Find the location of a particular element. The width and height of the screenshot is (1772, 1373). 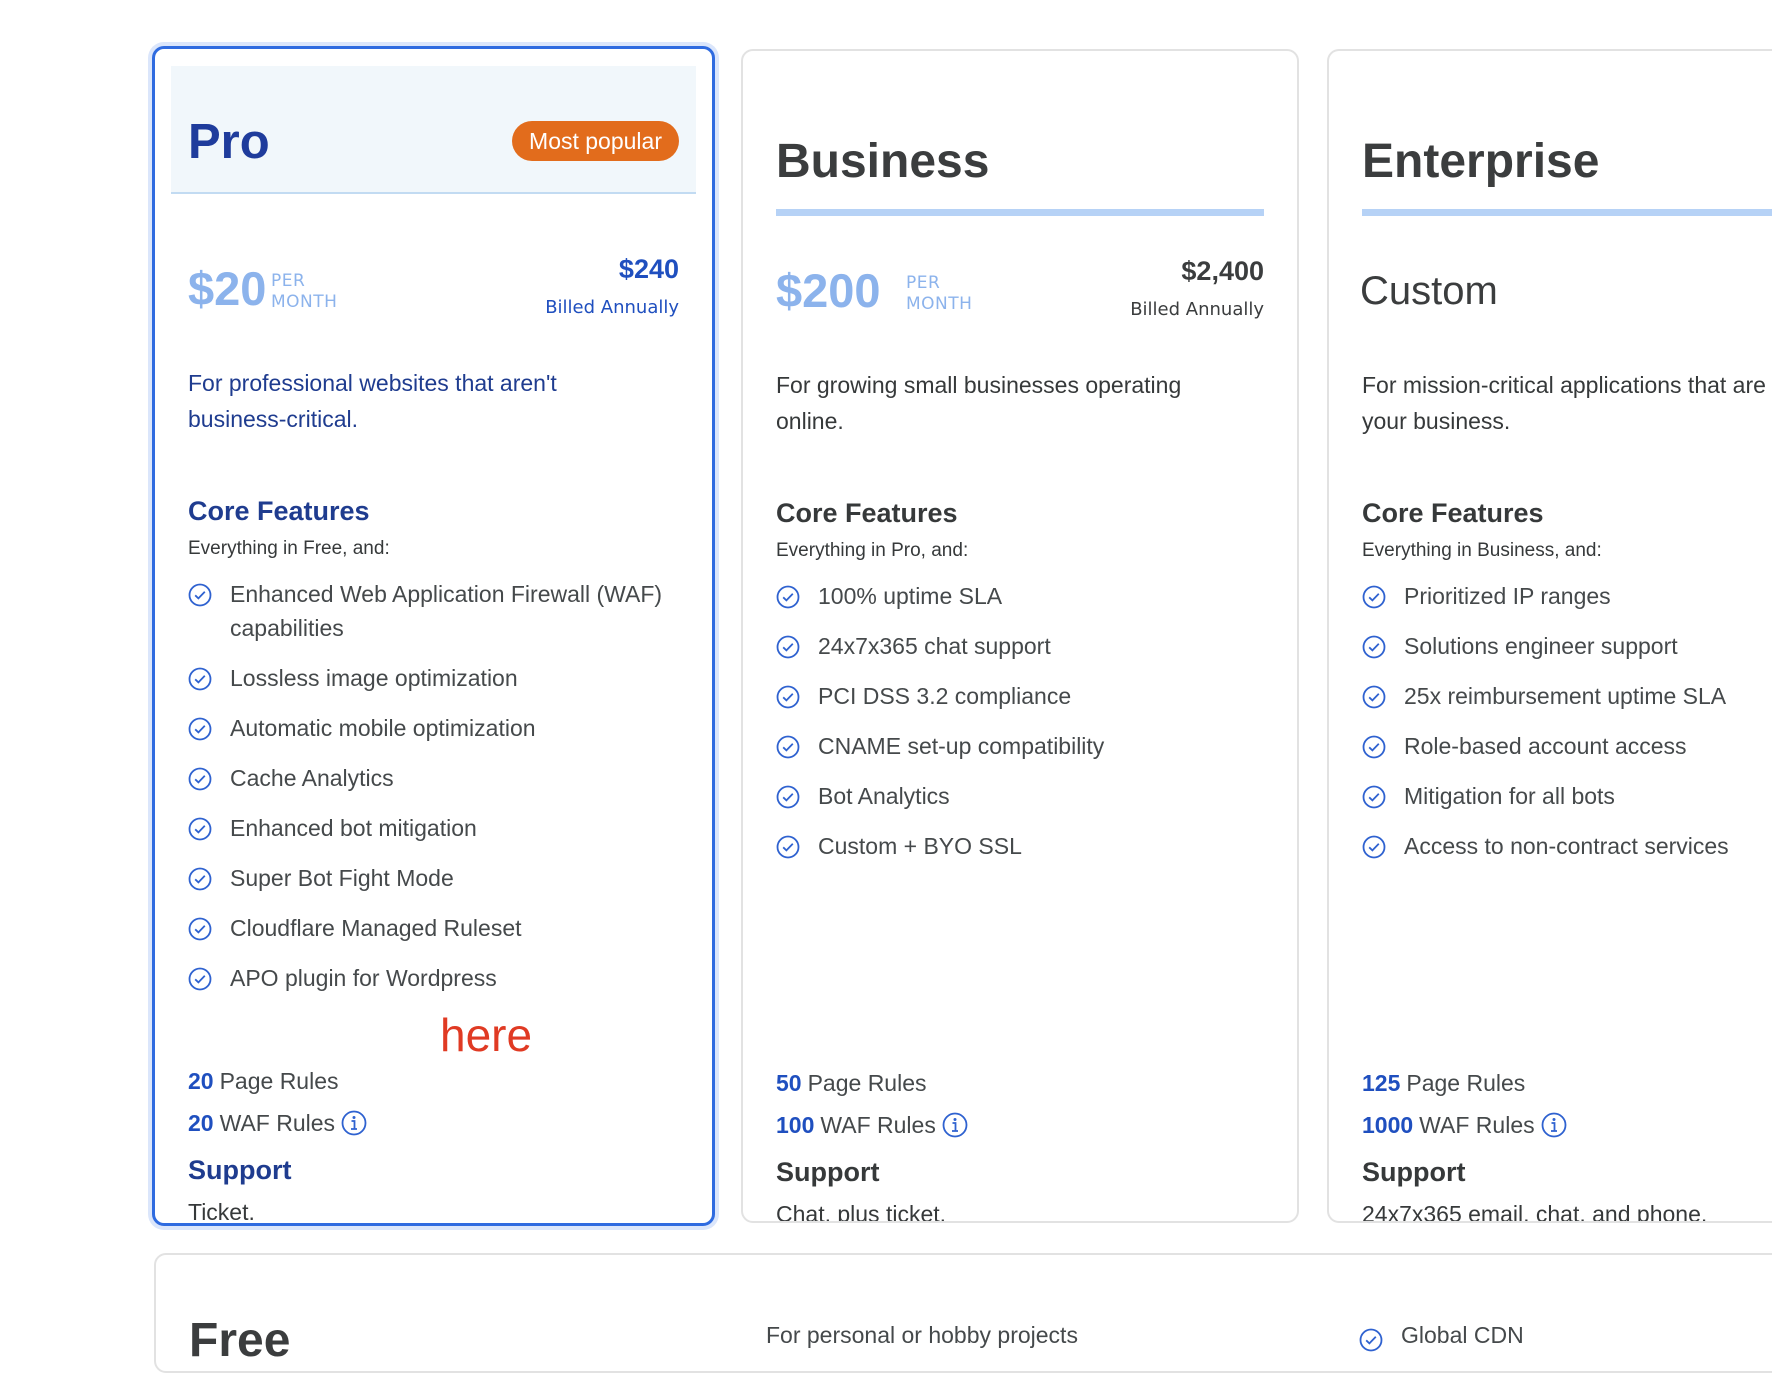

rules-block: 20 Page Rules 20 WAF Rules is located at coordinates (277, 1102).